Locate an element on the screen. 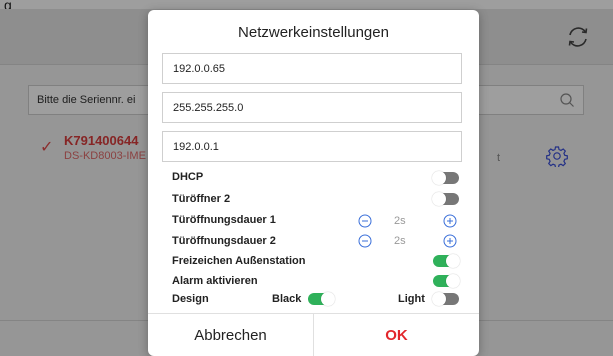  door-duration-1-value: 2s is located at coordinates (400, 221).